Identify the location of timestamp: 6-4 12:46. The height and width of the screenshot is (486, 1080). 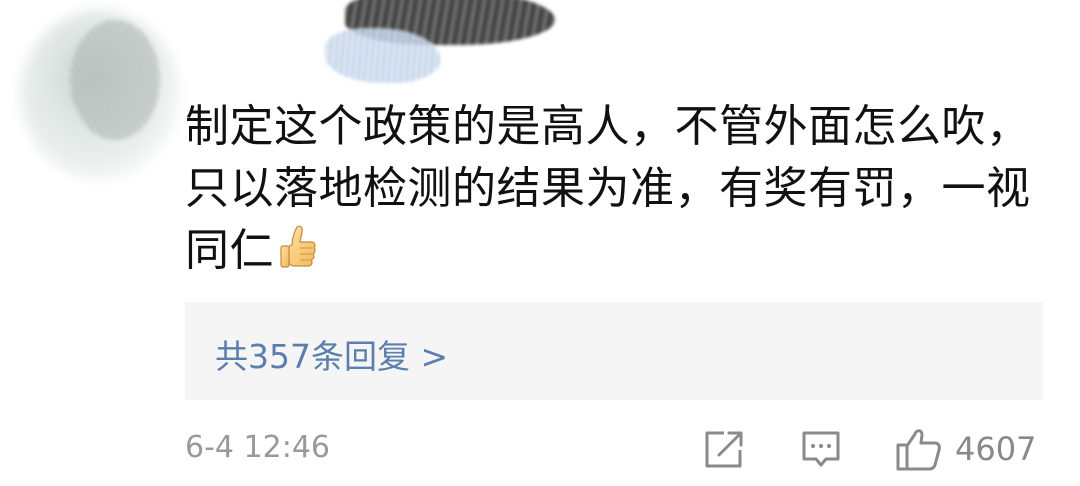
(257, 447).